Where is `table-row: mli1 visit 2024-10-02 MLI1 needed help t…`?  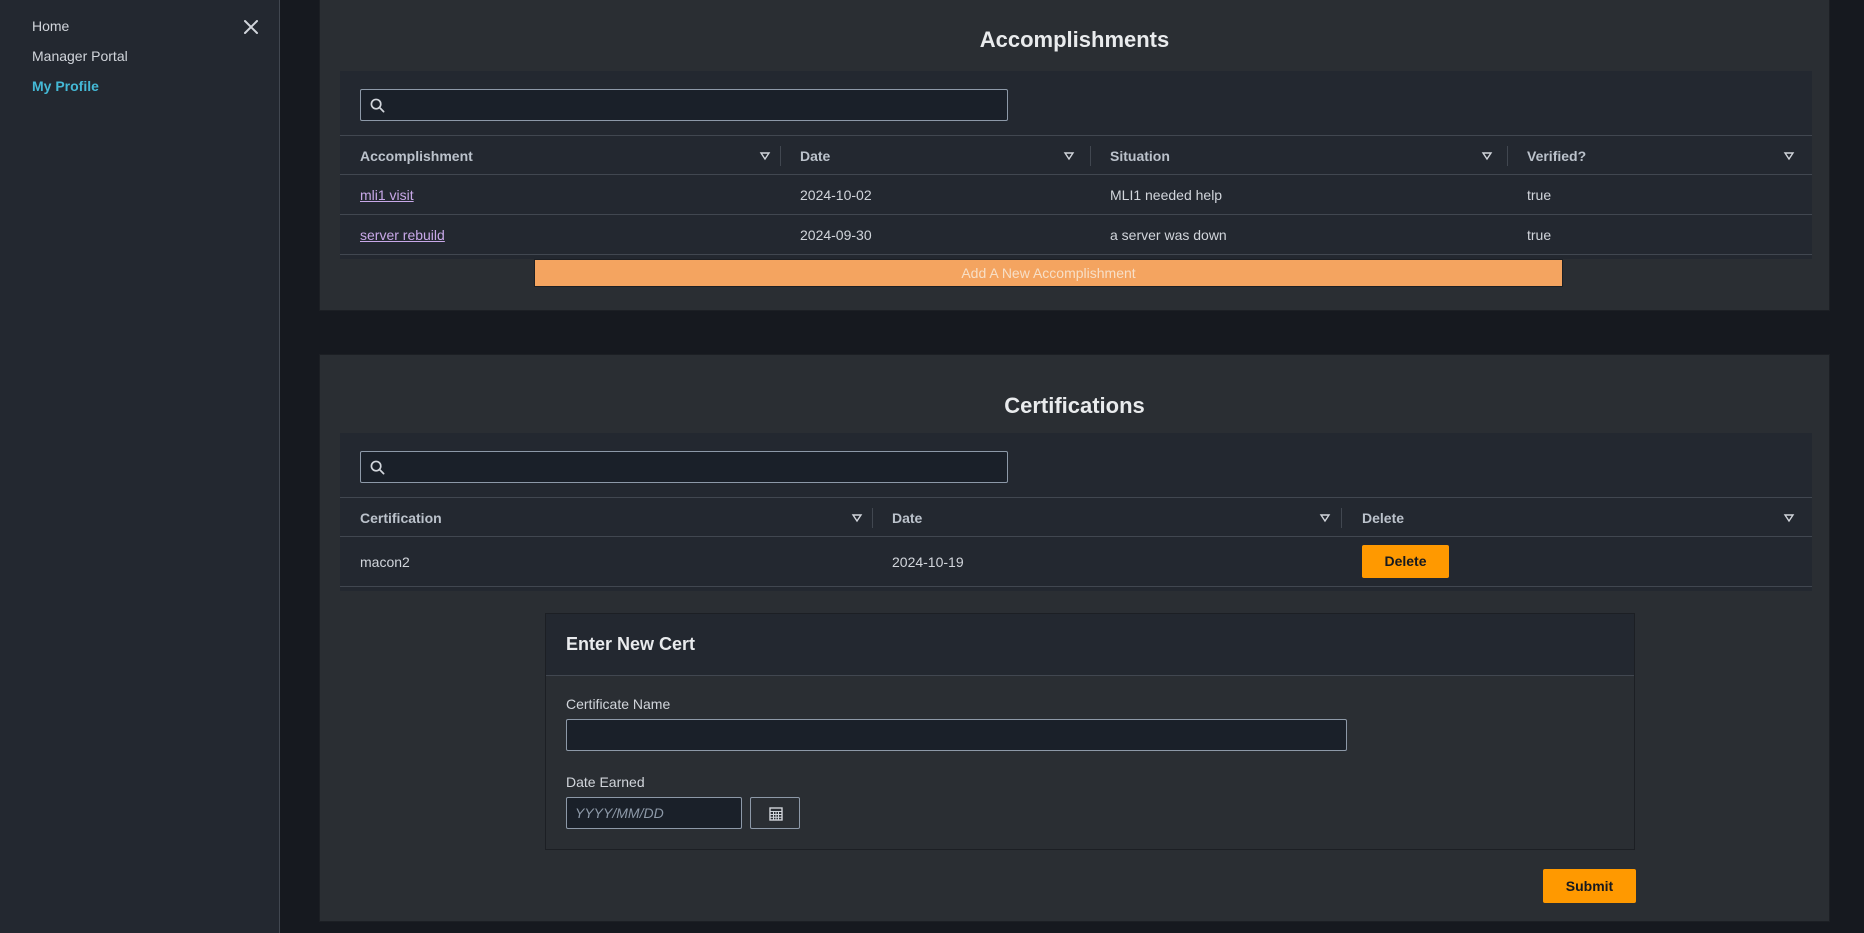 table-row: mli1 visit 2024-10-02 MLI1 needed help t… is located at coordinates (1076, 195).